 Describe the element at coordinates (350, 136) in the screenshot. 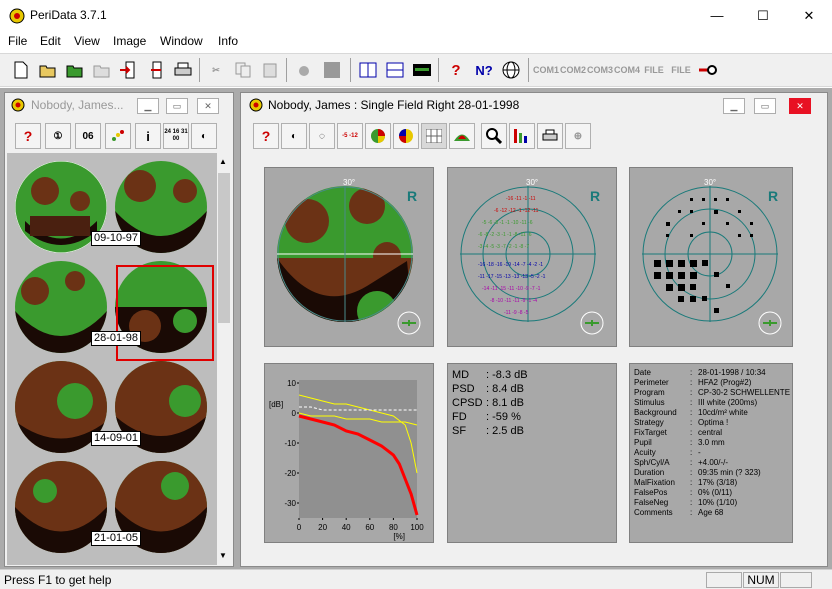

I see `numeric-values-icon: -5 -12` at that location.